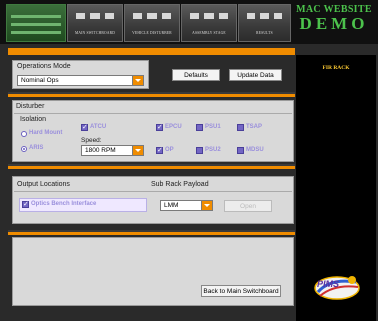 The image size is (378, 321). Describe the element at coordinates (336, 68) in the screenshot. I see `rack-title: FIR RACK` at that location.